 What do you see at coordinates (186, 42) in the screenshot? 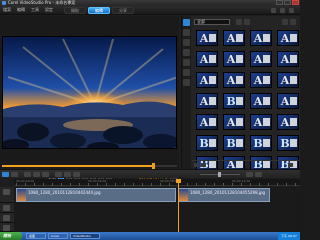
I see `transition-icon` at bounding box center [186, 42].